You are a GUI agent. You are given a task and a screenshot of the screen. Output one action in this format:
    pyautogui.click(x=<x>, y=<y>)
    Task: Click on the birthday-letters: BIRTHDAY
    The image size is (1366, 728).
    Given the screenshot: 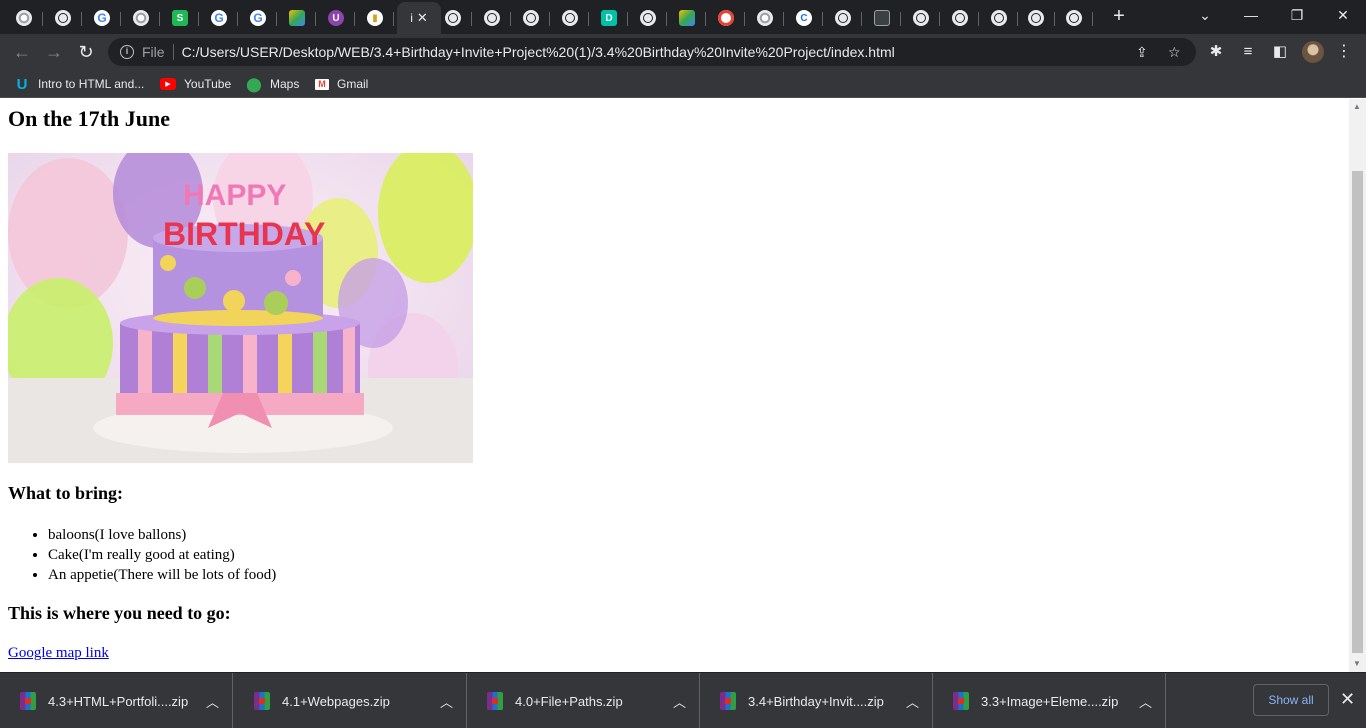 What is the action you would take?
    pyautogui.click(x=244, y=234)
    